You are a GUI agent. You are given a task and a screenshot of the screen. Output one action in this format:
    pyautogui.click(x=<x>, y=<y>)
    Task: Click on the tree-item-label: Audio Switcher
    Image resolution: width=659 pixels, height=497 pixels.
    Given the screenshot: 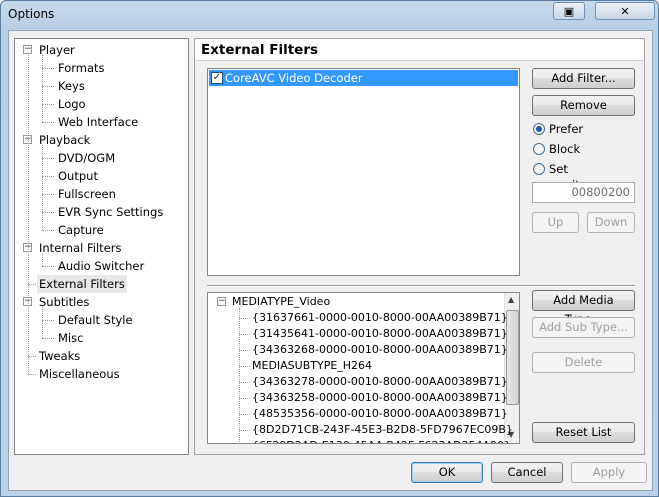 What is the action you would take?
    pyautogui.click(x=101, y=266)
    